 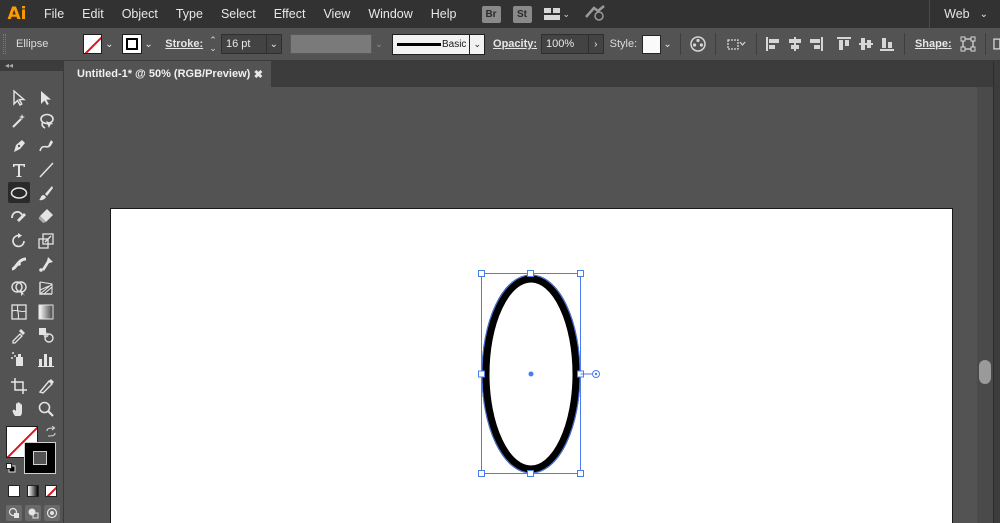 I want to click on ellipse-tool-icon, so click(x=19, y=192).